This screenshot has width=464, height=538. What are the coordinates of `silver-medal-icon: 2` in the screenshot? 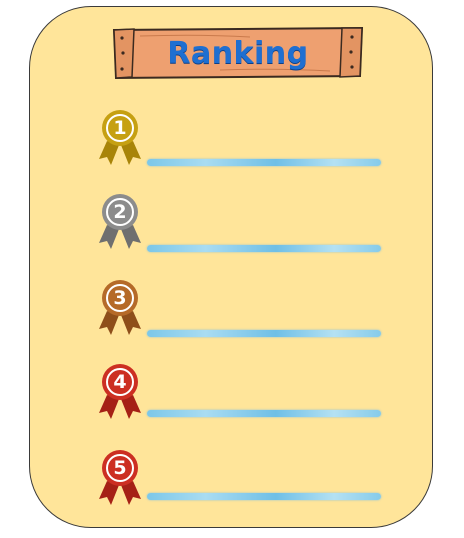 It's located at (120, 224).